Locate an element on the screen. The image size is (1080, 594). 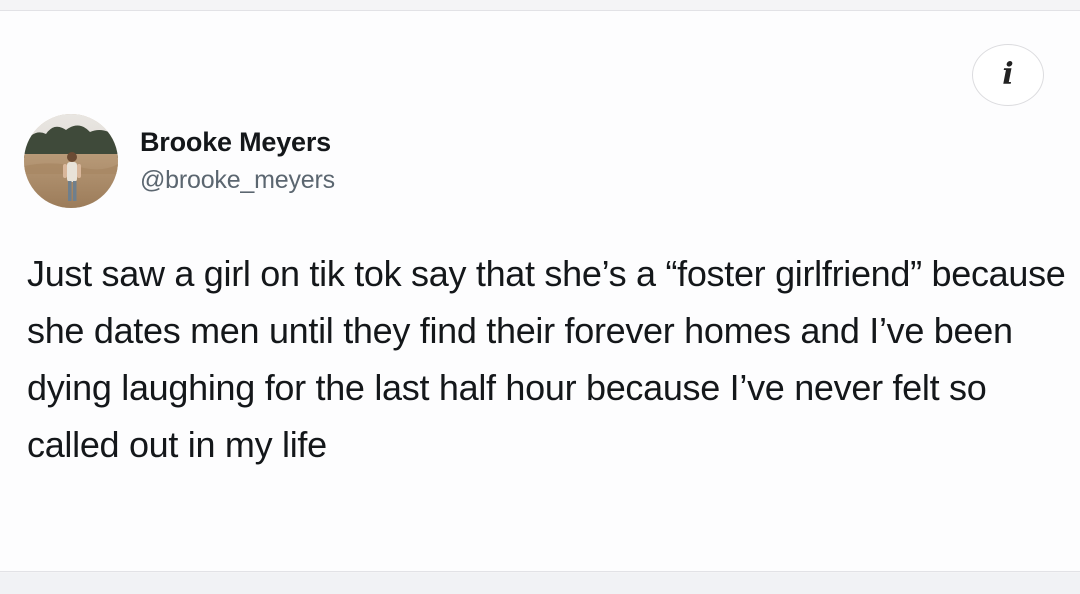
avatar-photo is located at coordinates (71, 161).